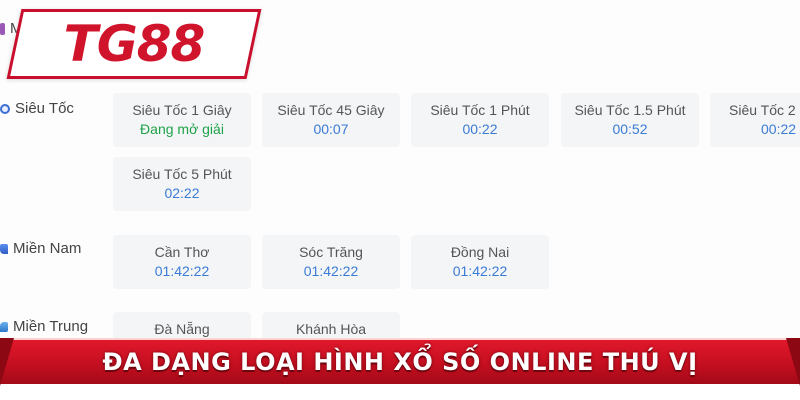 The image size is (800, 400). Describe the element at coordinates (480, 252) in the screenshot. I see `game-name: Đồng Nai` at that location.